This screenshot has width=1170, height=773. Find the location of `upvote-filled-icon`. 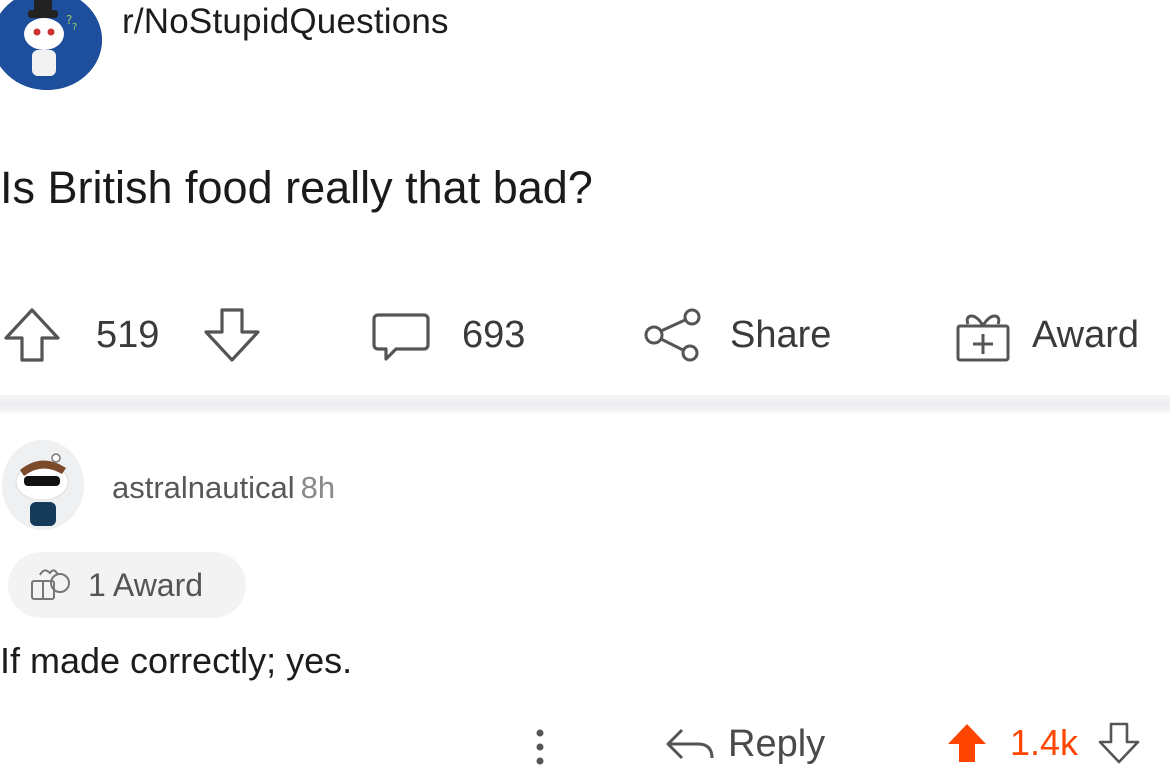

upvote-filled-icon is located at coordinates (967, 743).